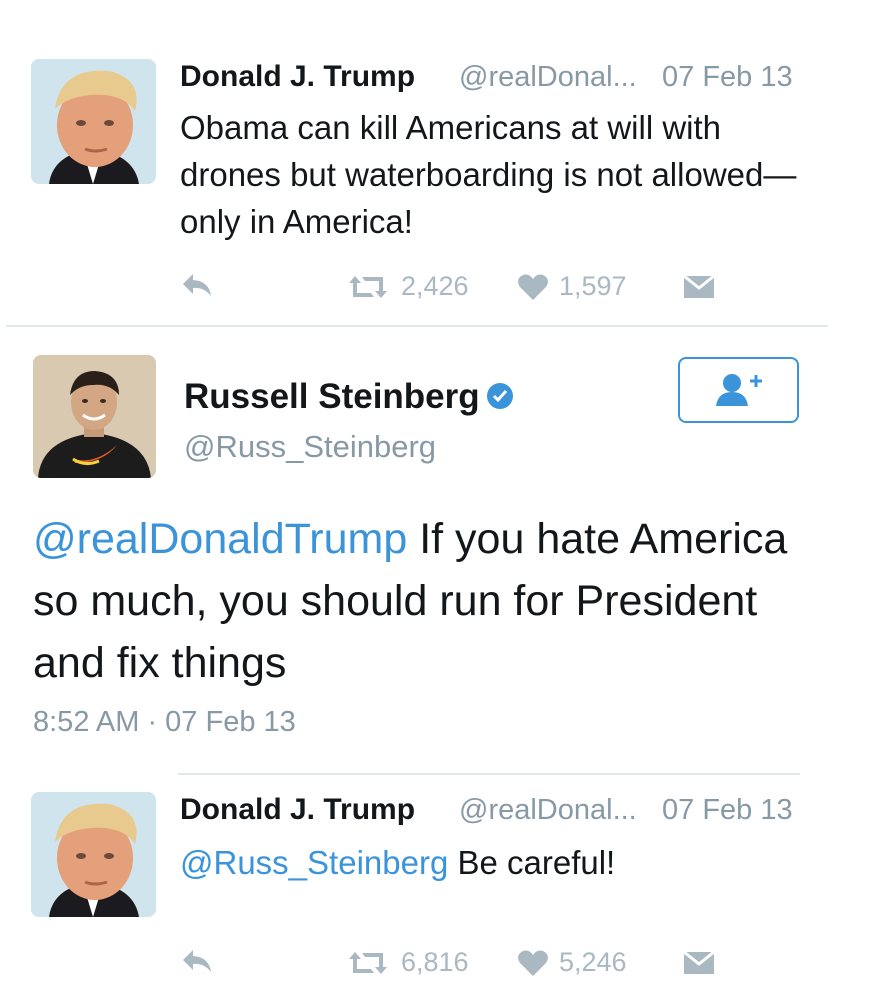  I want to click on profile-name: Russell Steinberg, so click(349, 398).